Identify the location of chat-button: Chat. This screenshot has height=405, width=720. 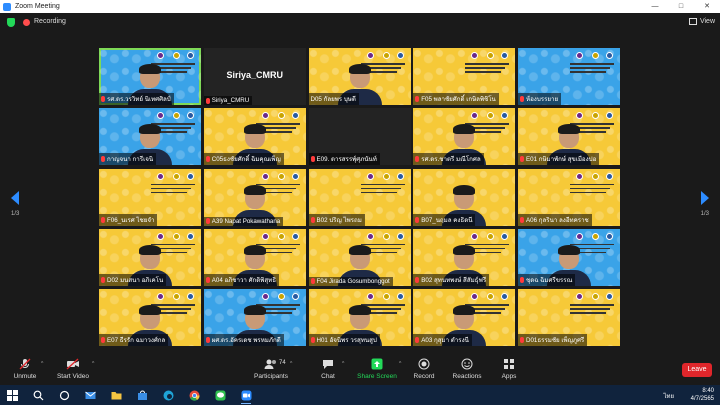
(328, 369).